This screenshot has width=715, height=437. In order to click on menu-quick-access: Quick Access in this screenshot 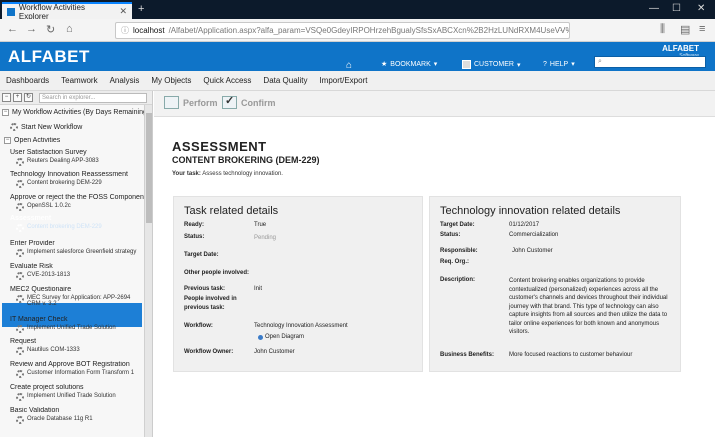, I will do `click(227, 80)`.